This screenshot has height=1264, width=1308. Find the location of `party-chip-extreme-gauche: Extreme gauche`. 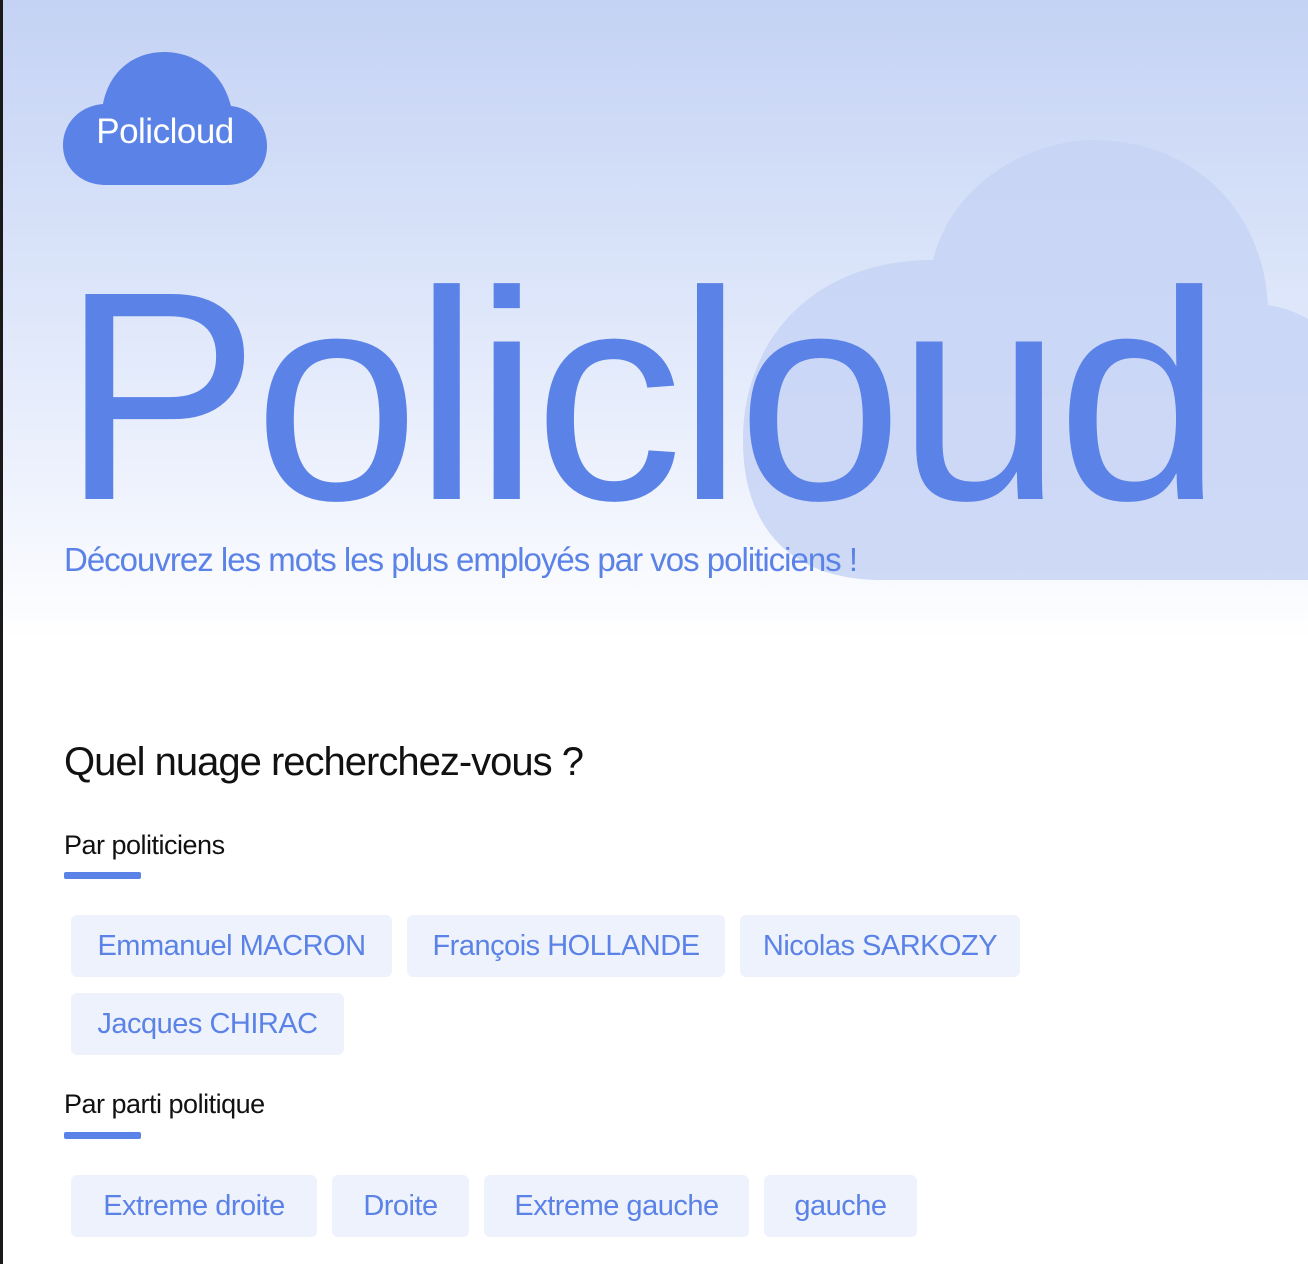

party-chip-extreme-gauche: Extreme gauche is located at coordinates (616, 1206).